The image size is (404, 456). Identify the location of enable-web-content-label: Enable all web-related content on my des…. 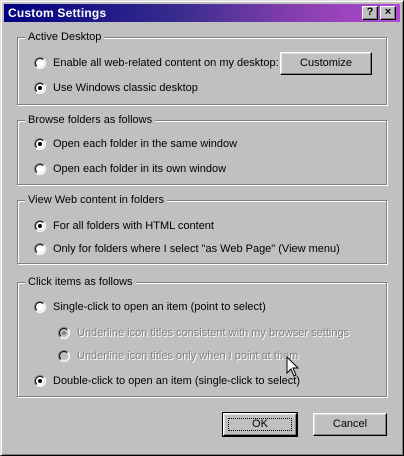
(166, 63).